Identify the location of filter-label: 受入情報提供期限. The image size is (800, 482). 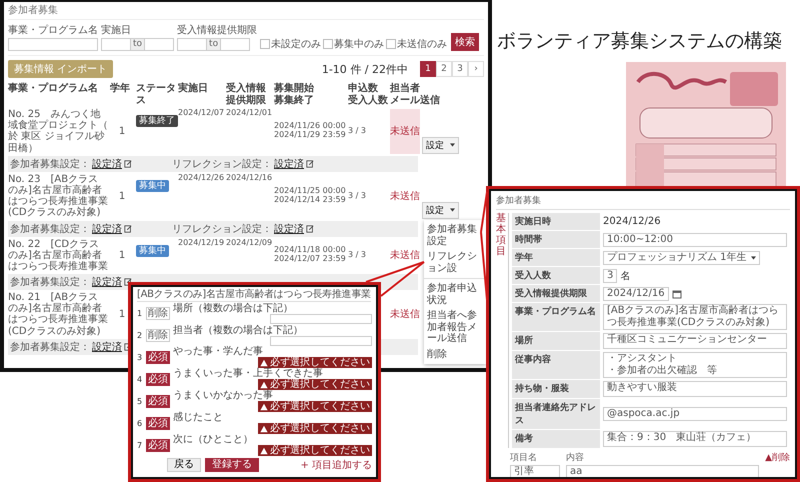
(217, 30).